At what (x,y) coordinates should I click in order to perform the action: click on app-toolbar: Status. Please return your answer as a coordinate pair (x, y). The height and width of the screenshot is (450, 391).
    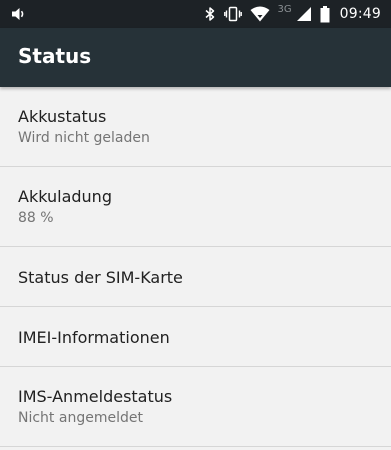
    Looking at the image, I should click on (195, 57).